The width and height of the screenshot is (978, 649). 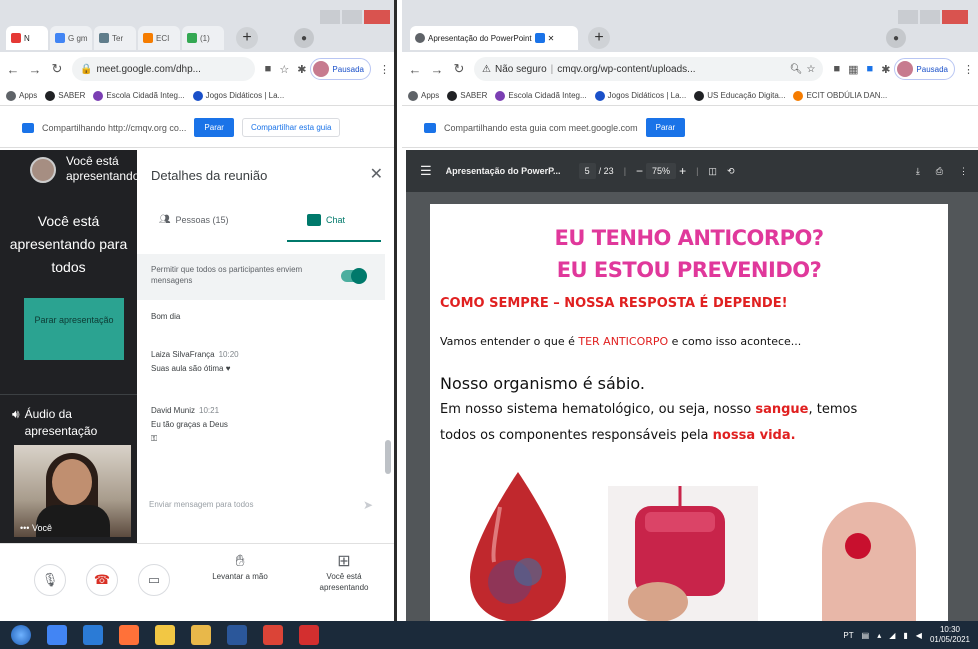 I want to click on slide-subtitle: COMO SEMPRE – NOSSA RESPOSTA É DEPENDE!, so click(x=614, y=303).